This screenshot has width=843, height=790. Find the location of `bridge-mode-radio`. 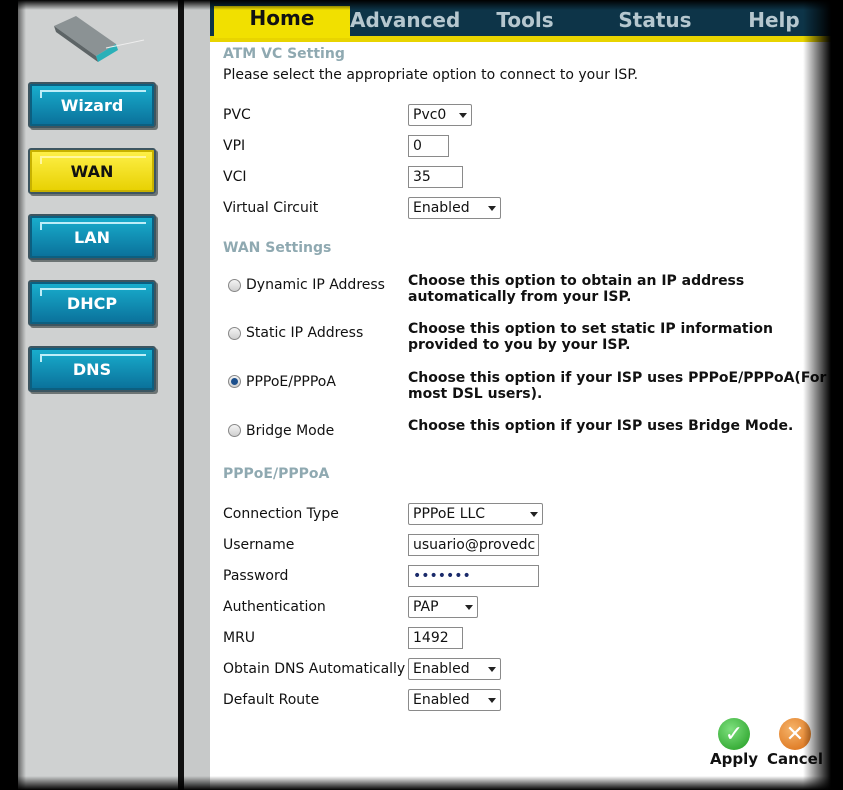

bridge-mode-radio is located at coordinates (234, 430).